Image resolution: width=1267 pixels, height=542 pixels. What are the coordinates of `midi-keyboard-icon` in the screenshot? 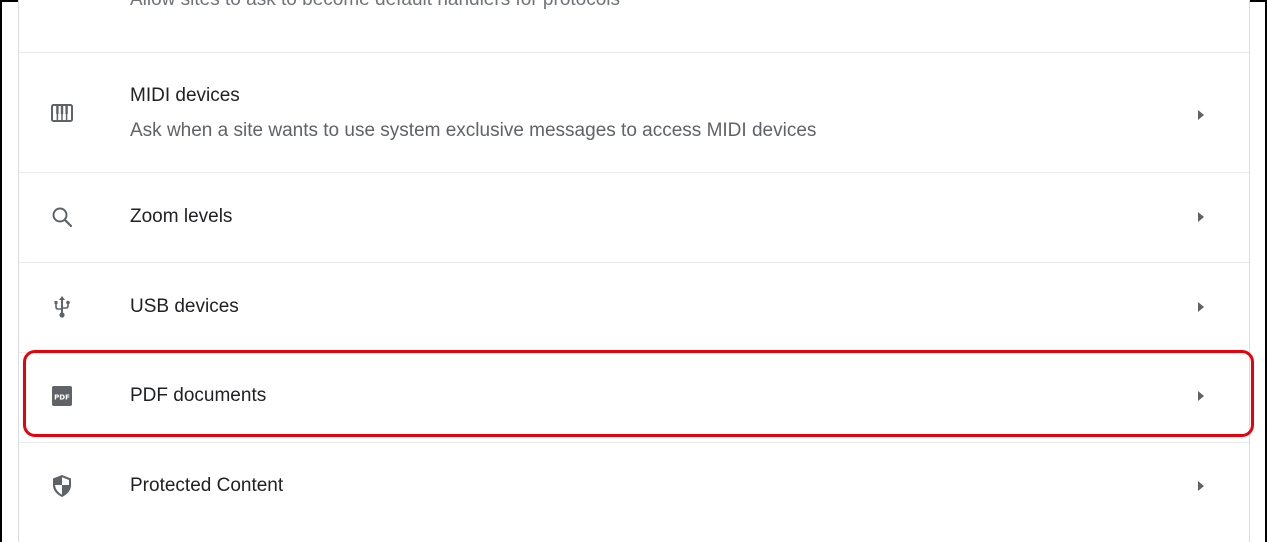 It's located at (62, 113).